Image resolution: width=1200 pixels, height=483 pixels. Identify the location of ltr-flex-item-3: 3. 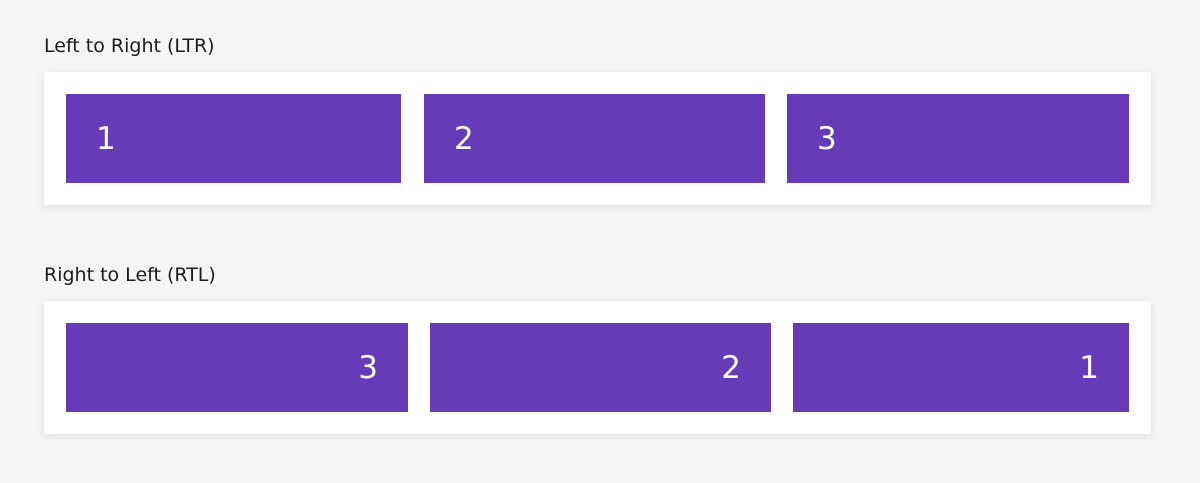
(958, 138).